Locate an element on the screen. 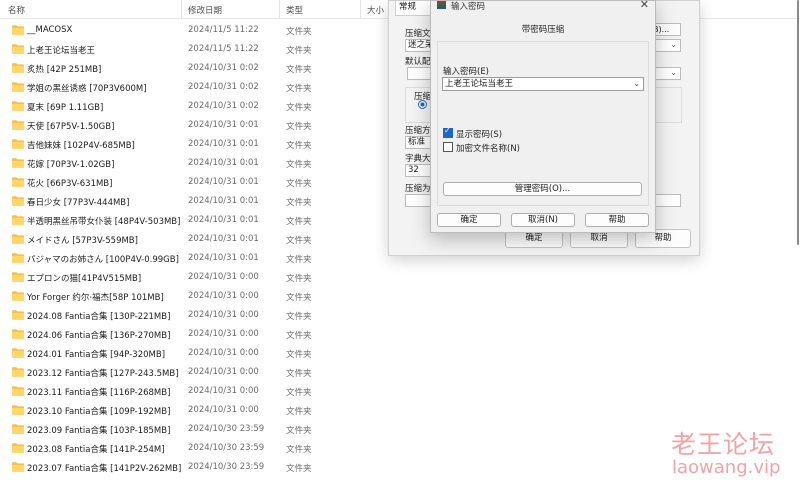 Image resolution: width=800 pixels, height=484 pixels. watermark-url: laowang.vip is located at coordinates (726, 467).